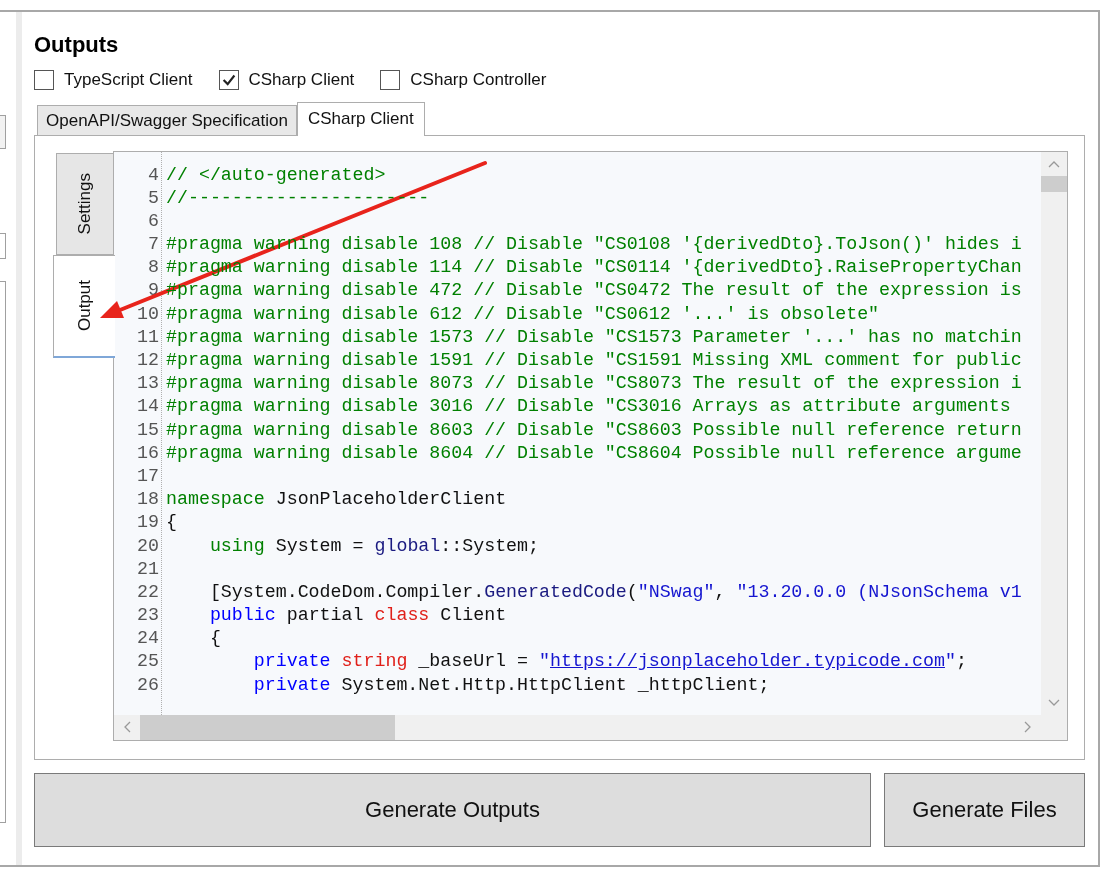 The height and width of the screenshot is (883, 1116). Describe the element at coordinates (148, 662) in the screenshot. I see `line-number: 25` at that location.